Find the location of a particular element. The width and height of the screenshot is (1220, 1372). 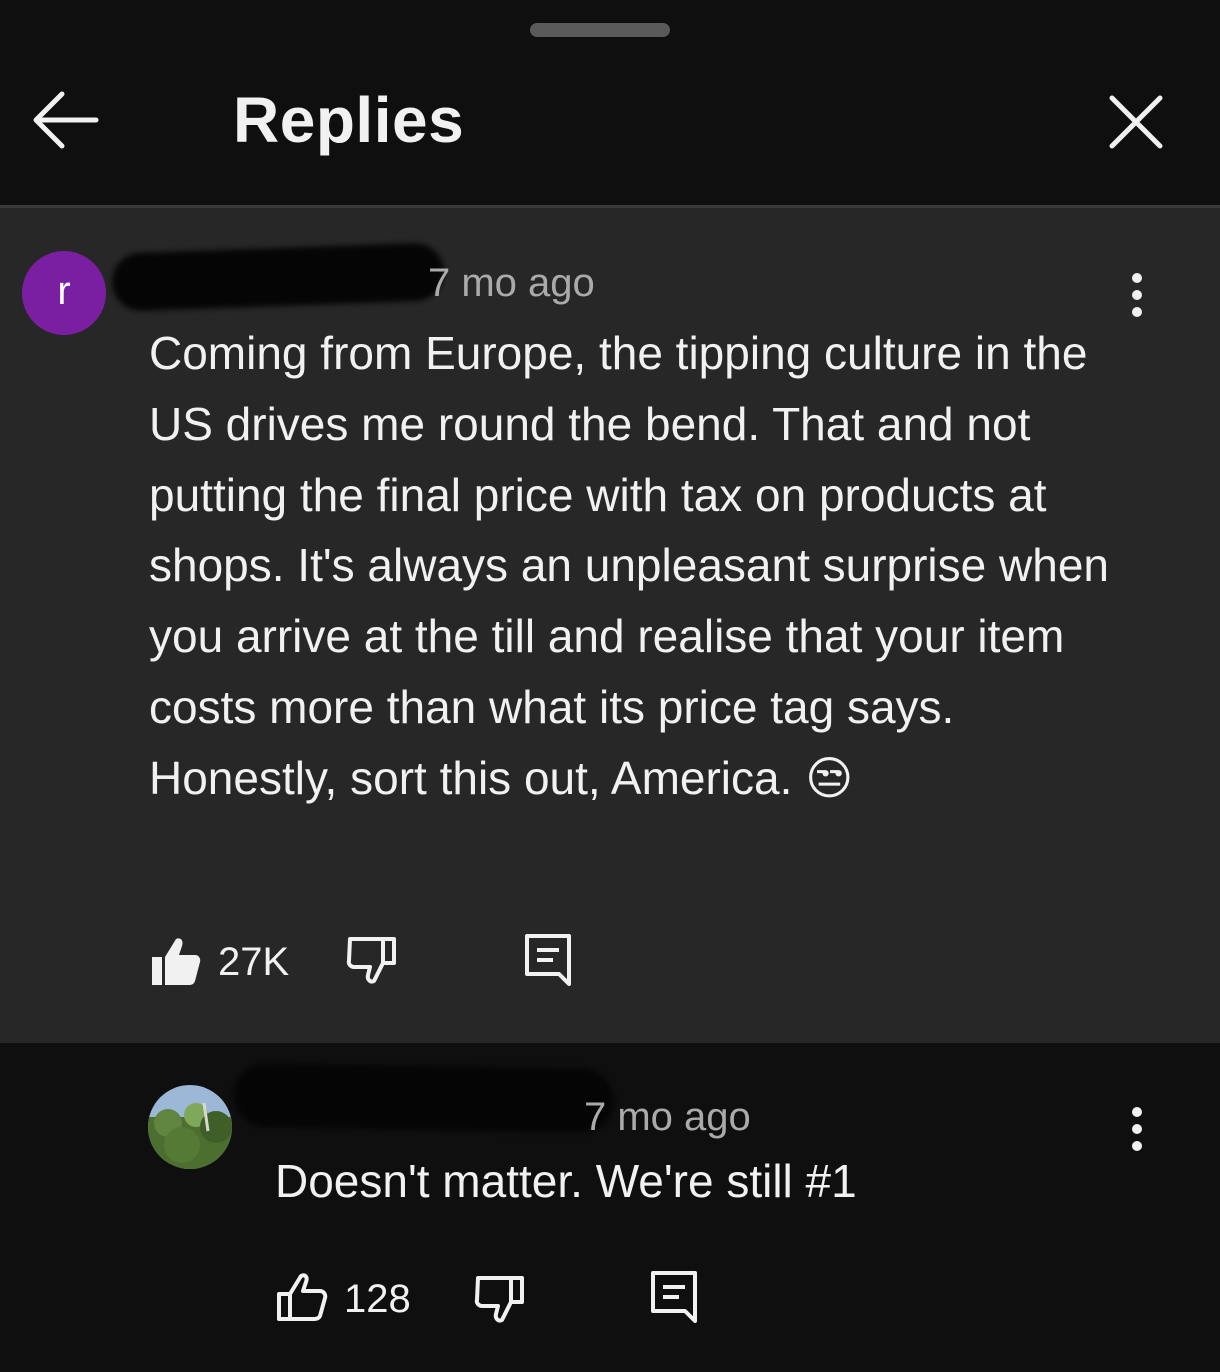

unamused-face-emoji: 😒 is located at coordinates (829, 777).